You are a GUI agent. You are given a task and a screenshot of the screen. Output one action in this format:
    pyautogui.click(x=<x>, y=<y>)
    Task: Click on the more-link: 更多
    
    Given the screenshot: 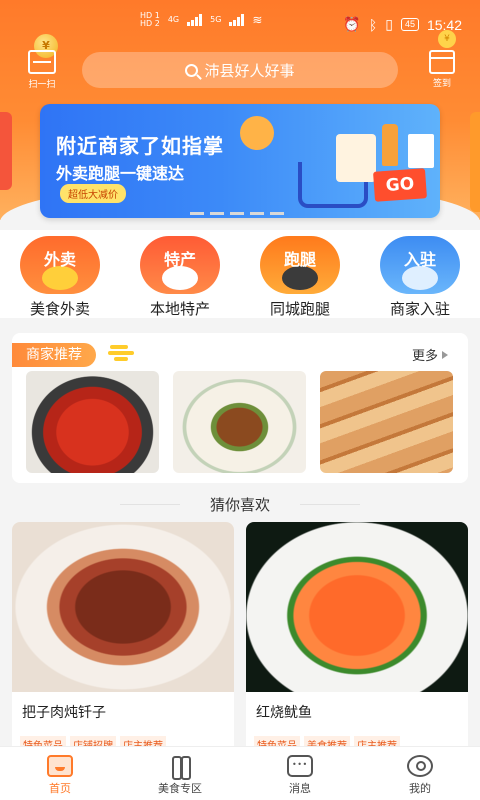 What is the action you would take?
    pyautogui.click(x=430, y=354)
    